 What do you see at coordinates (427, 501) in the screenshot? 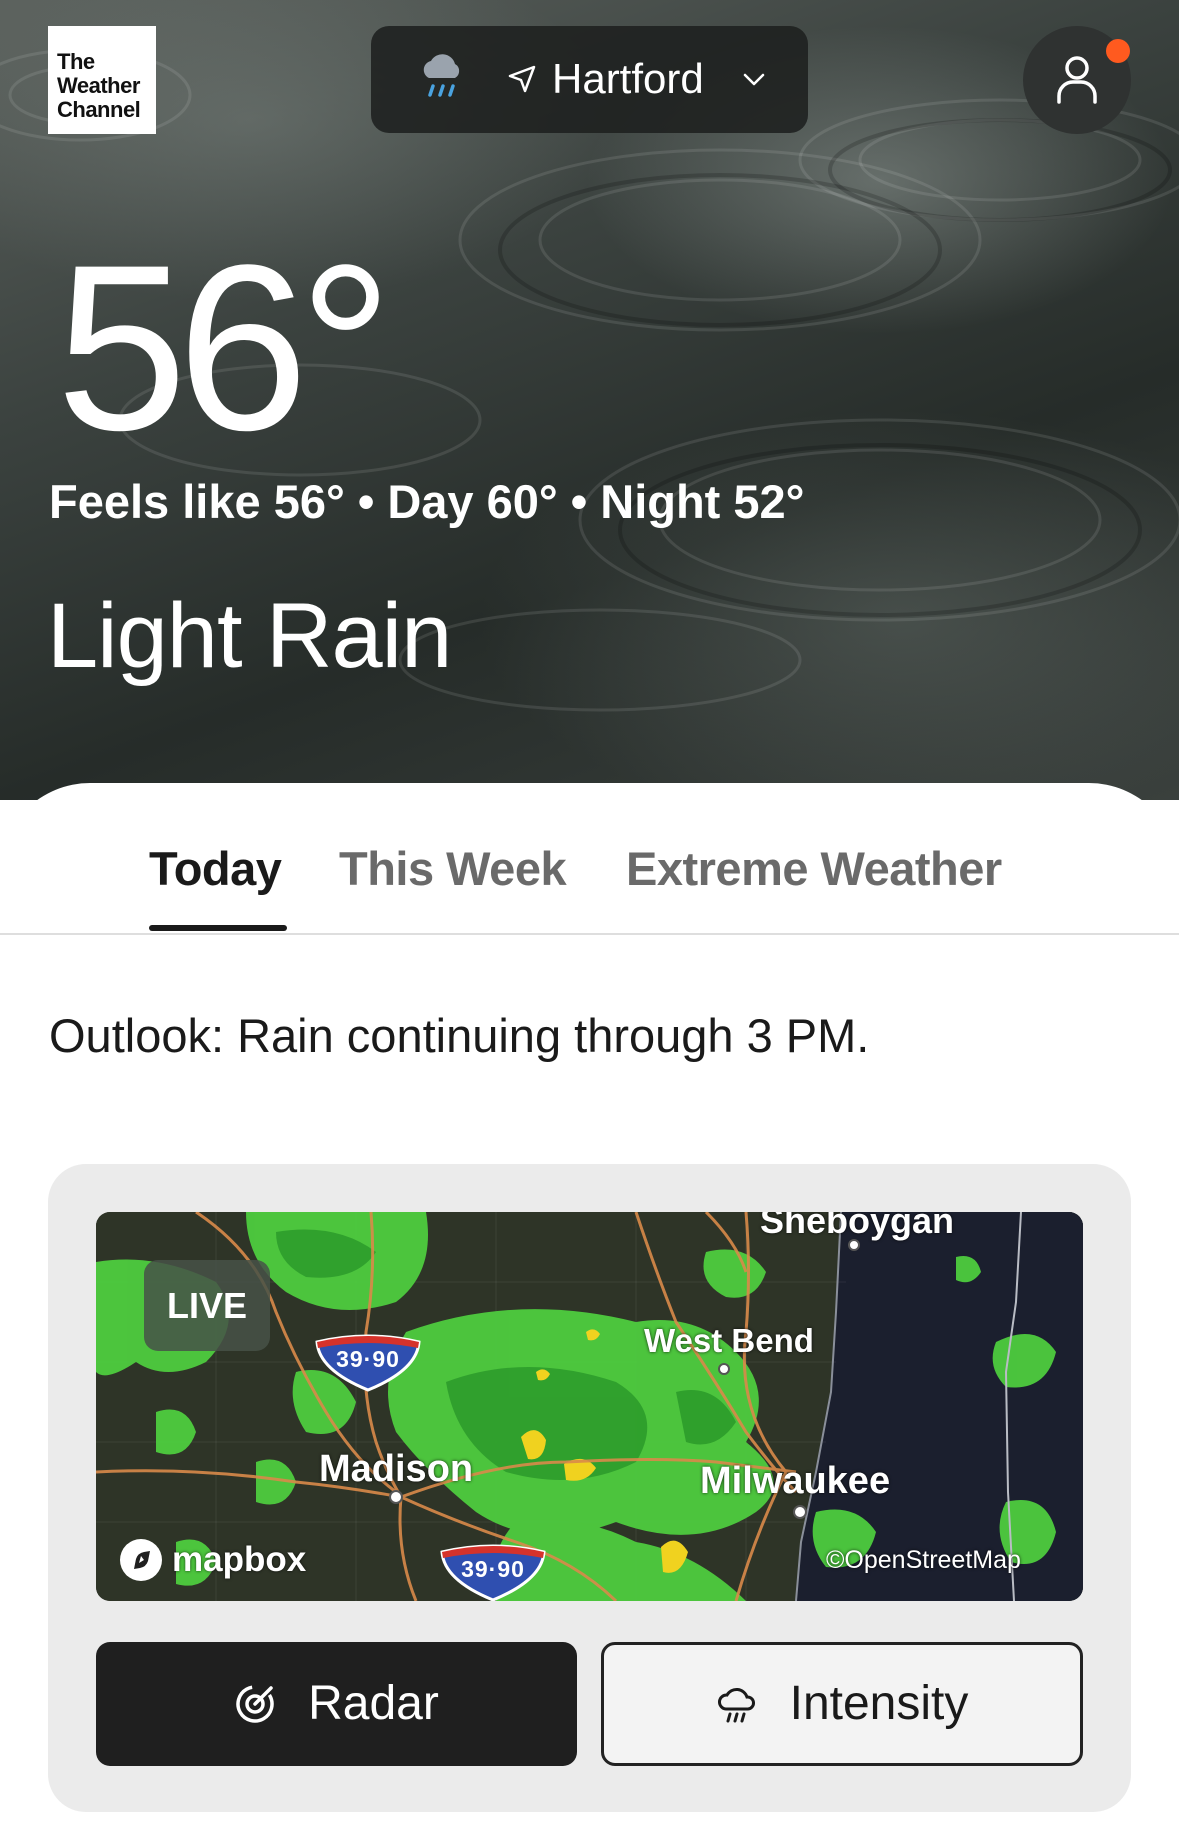
I see `temperature-details: Feels like 56° • Day 60° • Night 52°` at bounding box center [427, 501].